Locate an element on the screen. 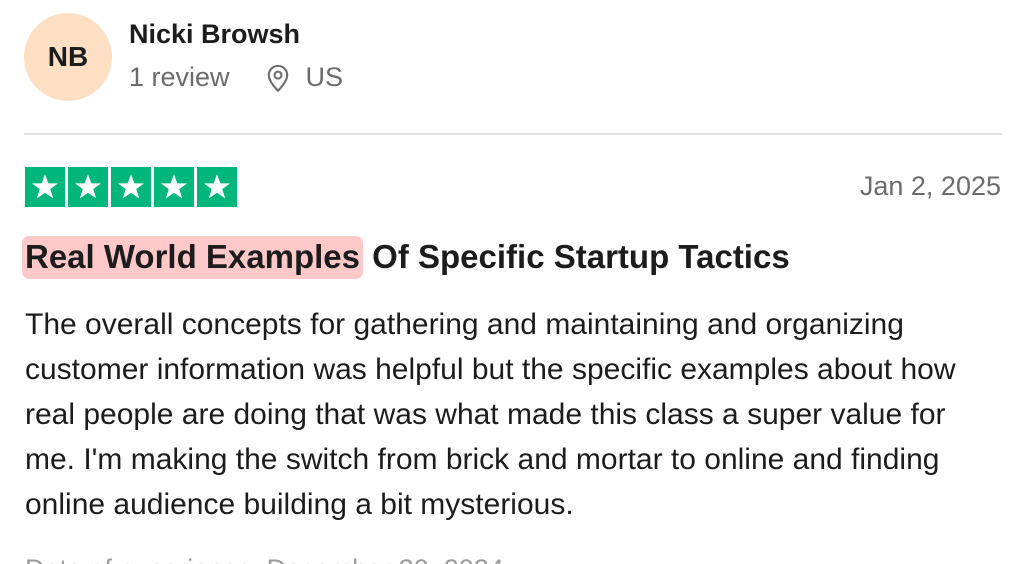  reviewer-name: Nicki Browsh is located at coordinates (214, 34).